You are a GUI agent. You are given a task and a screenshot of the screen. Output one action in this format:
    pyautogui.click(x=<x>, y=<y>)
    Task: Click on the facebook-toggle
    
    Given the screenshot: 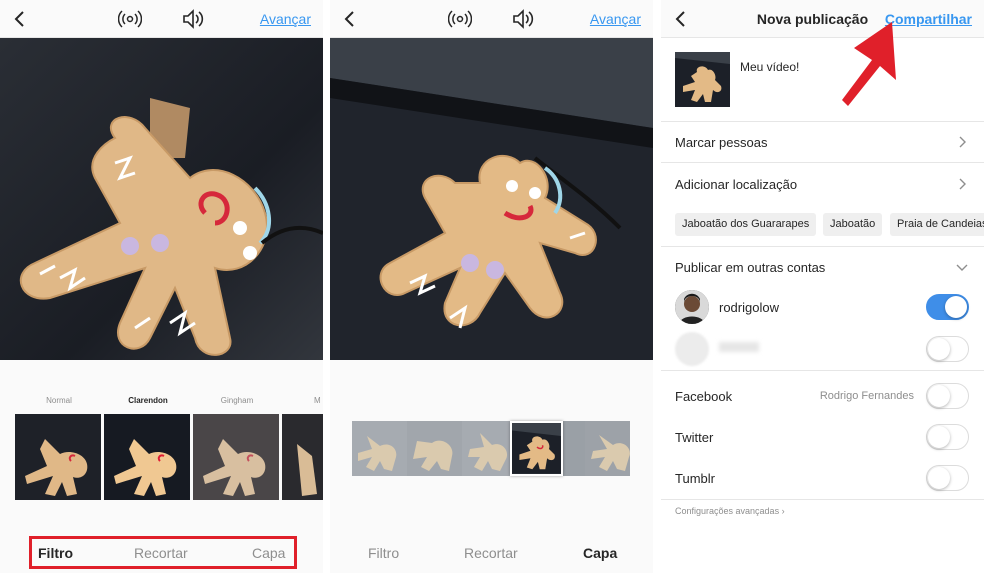 What is the action you would take?
    pyautogui.click(x=947, y=396)
    